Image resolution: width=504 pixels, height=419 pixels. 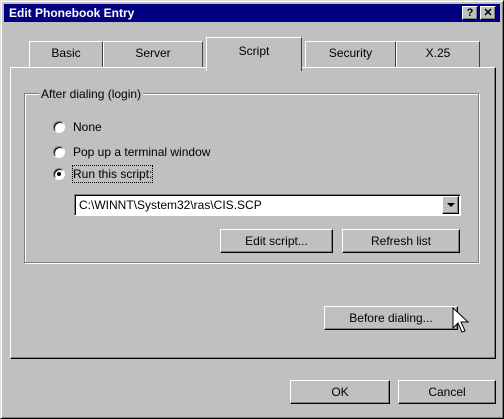 I want to click on radio-none-button, so click(x=59, y=127).